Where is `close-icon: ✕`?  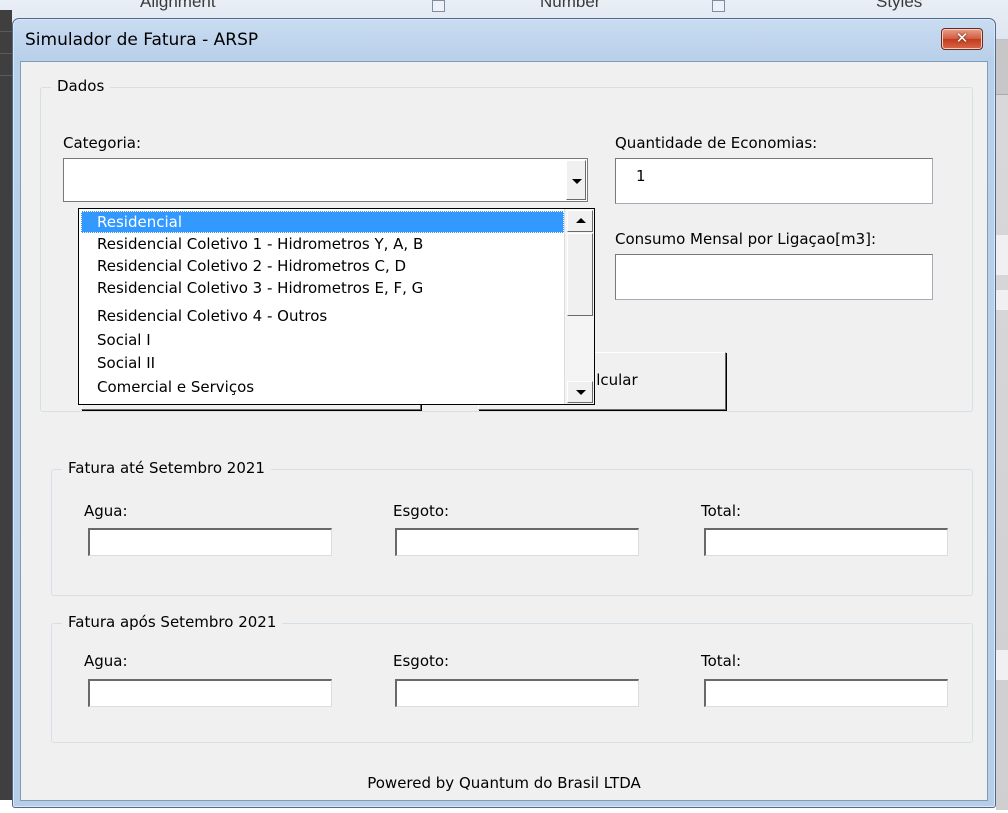
close-icon: ✕ is located at coordinates (962, 38).